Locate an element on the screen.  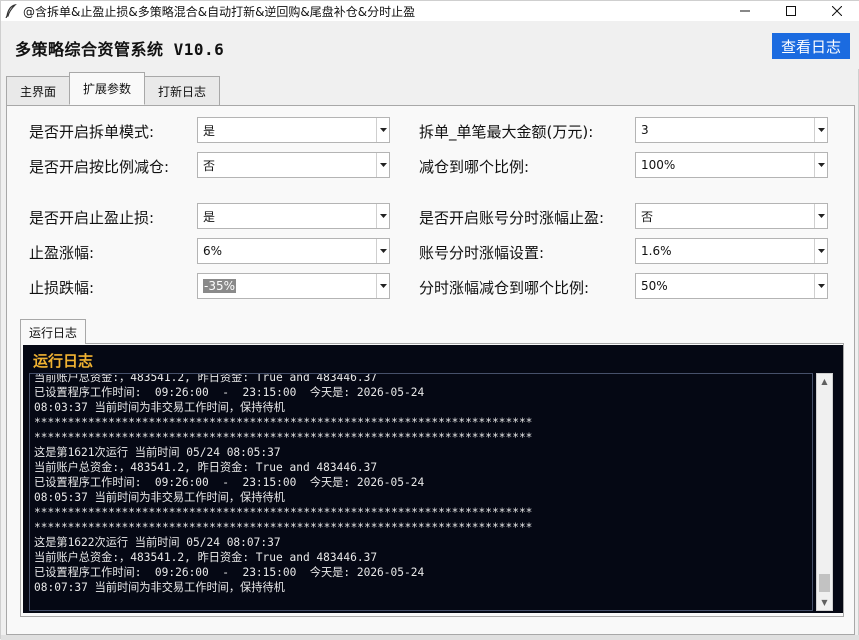
tab-run-log: 运行日志 is located at coordinates (53, 331).